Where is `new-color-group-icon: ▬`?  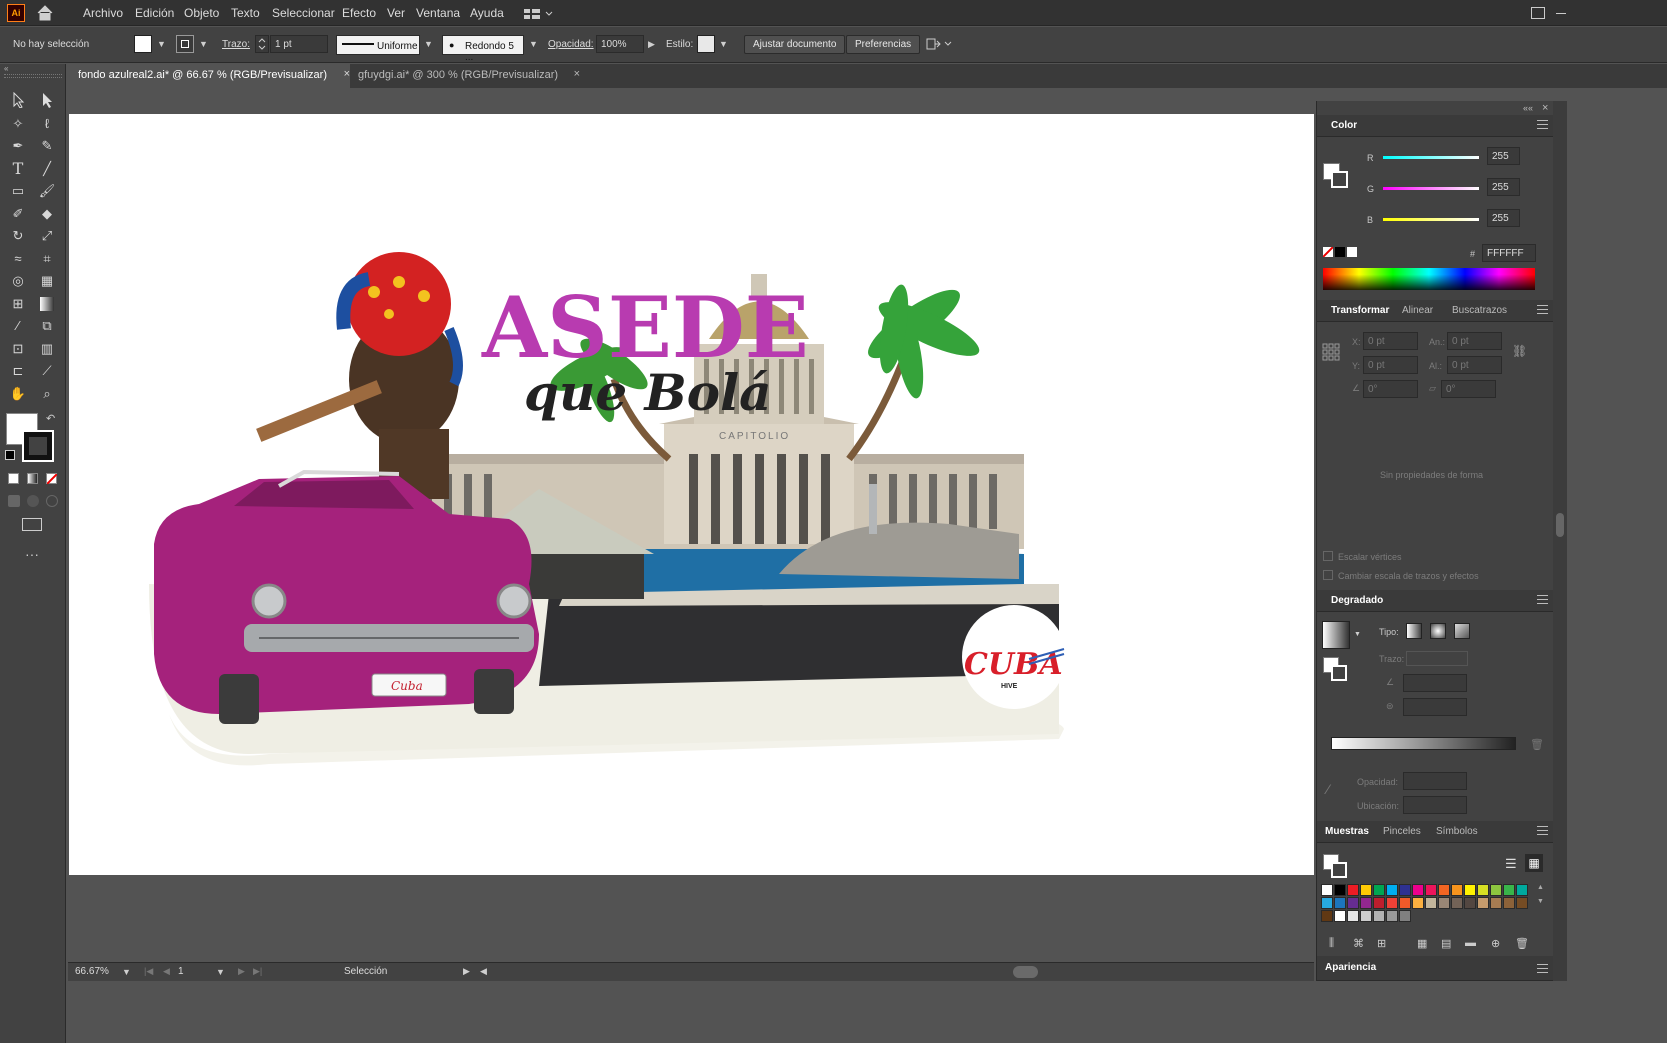 new-color-group-icon: ▬ is located at coordinates (1470, 943).